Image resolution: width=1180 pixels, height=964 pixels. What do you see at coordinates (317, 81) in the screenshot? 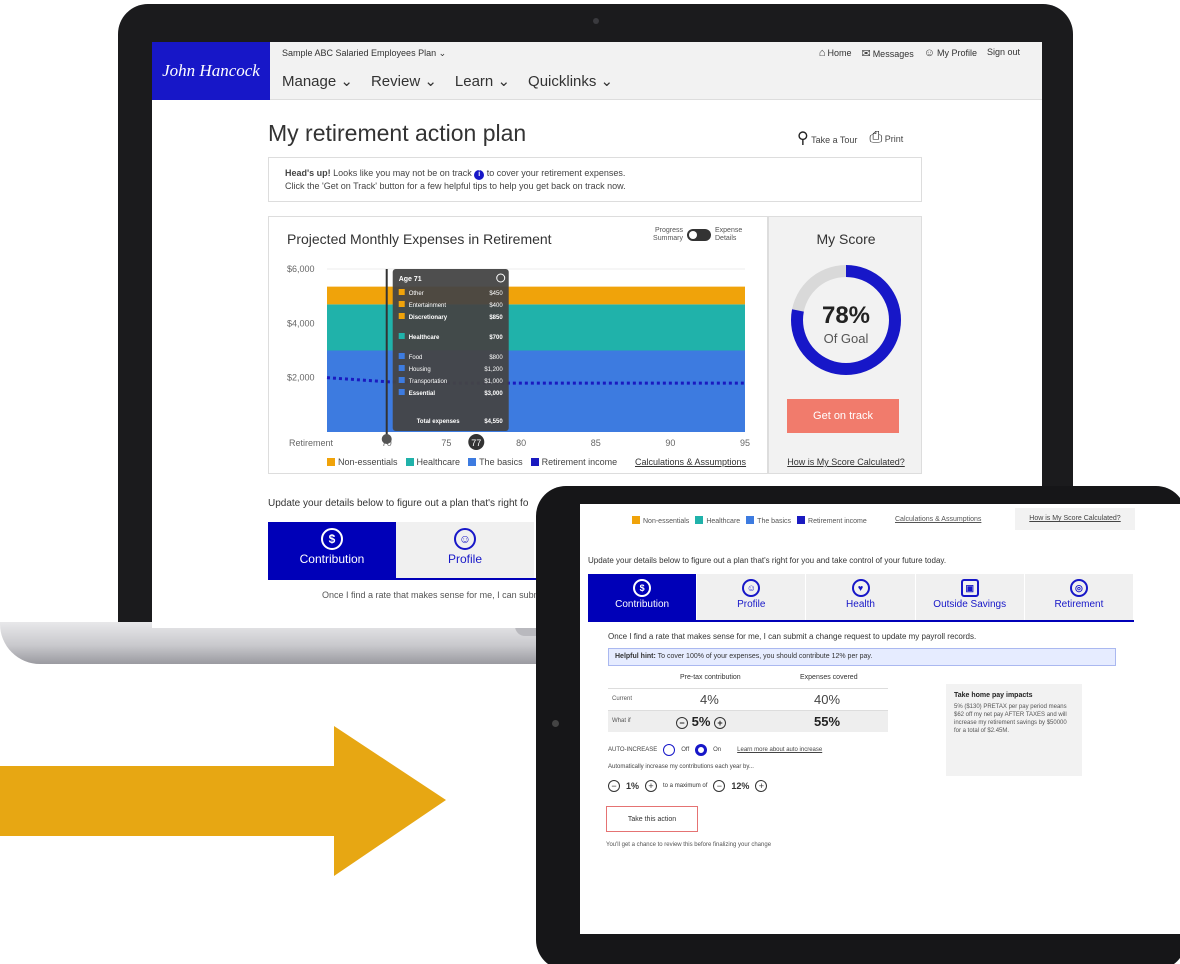
I see `nav-manage: Manage ⌄` at bounding box center [317, 81].